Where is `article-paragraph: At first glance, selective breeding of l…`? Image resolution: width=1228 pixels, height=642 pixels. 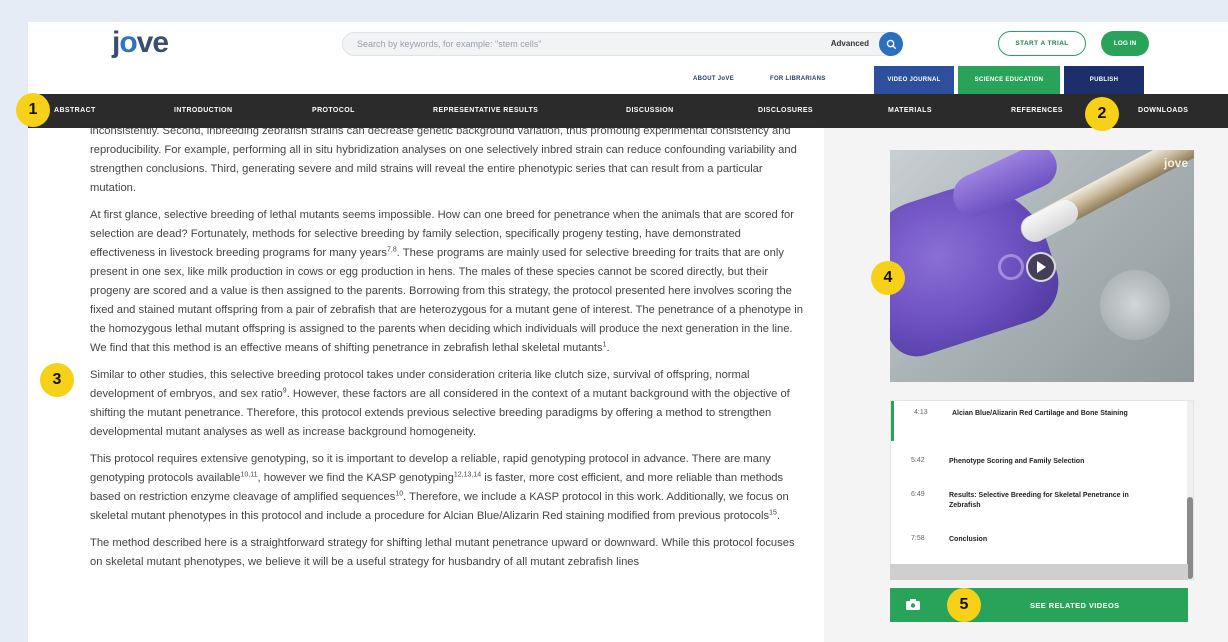 article-paragraph: At first glance, selective breeding of l… is located at coordinates (446, 281).